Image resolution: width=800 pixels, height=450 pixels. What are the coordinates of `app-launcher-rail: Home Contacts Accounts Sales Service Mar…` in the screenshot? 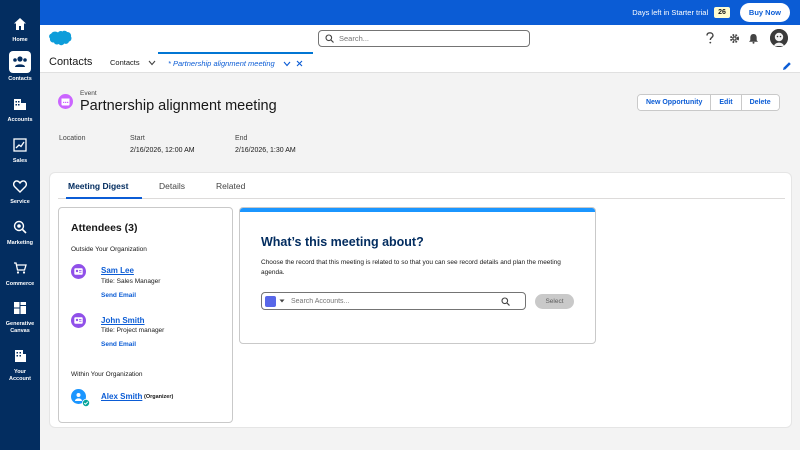 It's located at (20, 225).